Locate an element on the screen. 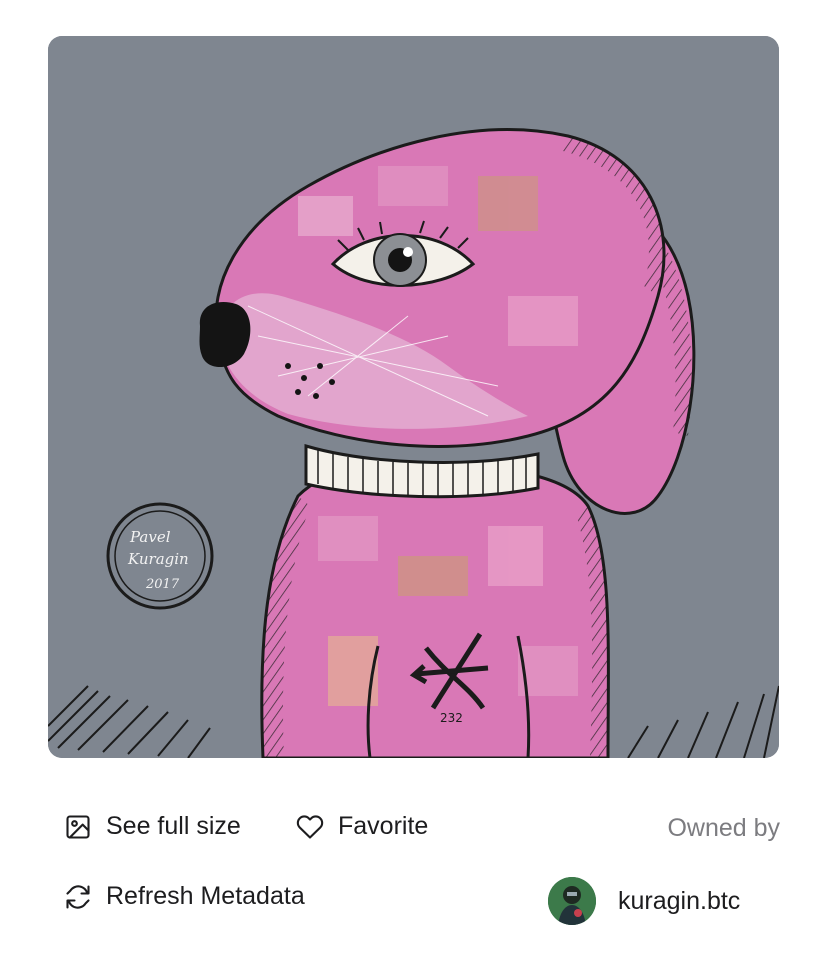 The height and width of the screenshot is (965, 828). image-icon is located at coordinates (78, 827).